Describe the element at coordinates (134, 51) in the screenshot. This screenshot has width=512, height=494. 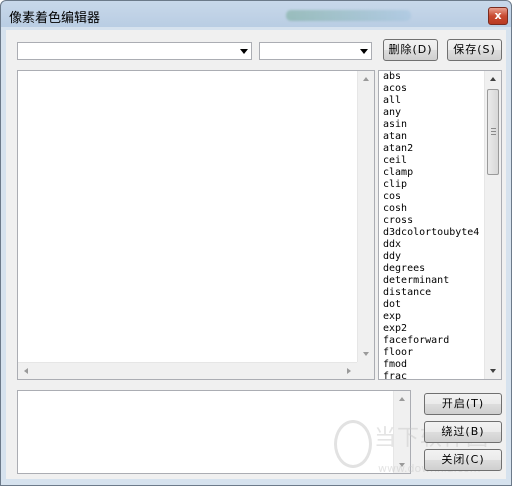
I see `shader-select-combo` at that location.